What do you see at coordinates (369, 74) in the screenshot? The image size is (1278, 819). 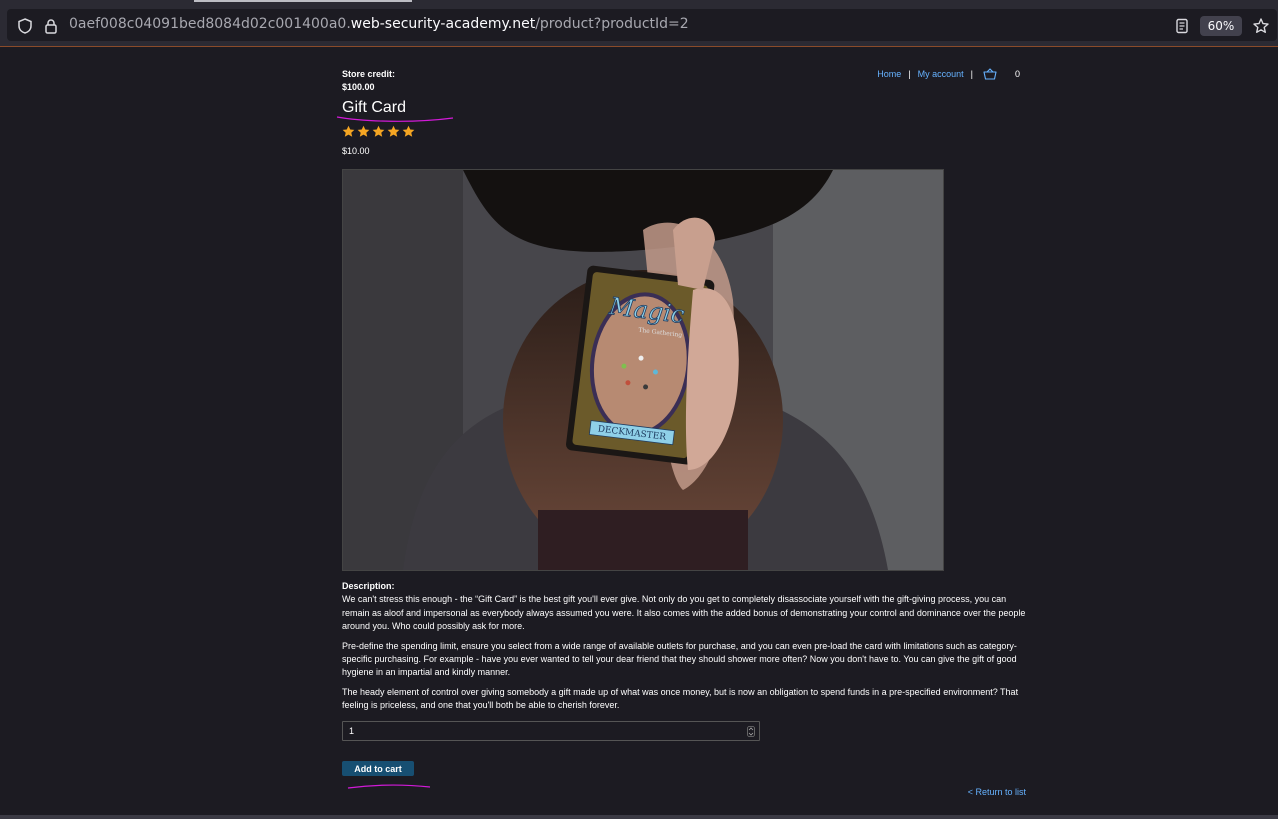 I see `store-credit-label: Store credit:` at bounding box center [369, 74].